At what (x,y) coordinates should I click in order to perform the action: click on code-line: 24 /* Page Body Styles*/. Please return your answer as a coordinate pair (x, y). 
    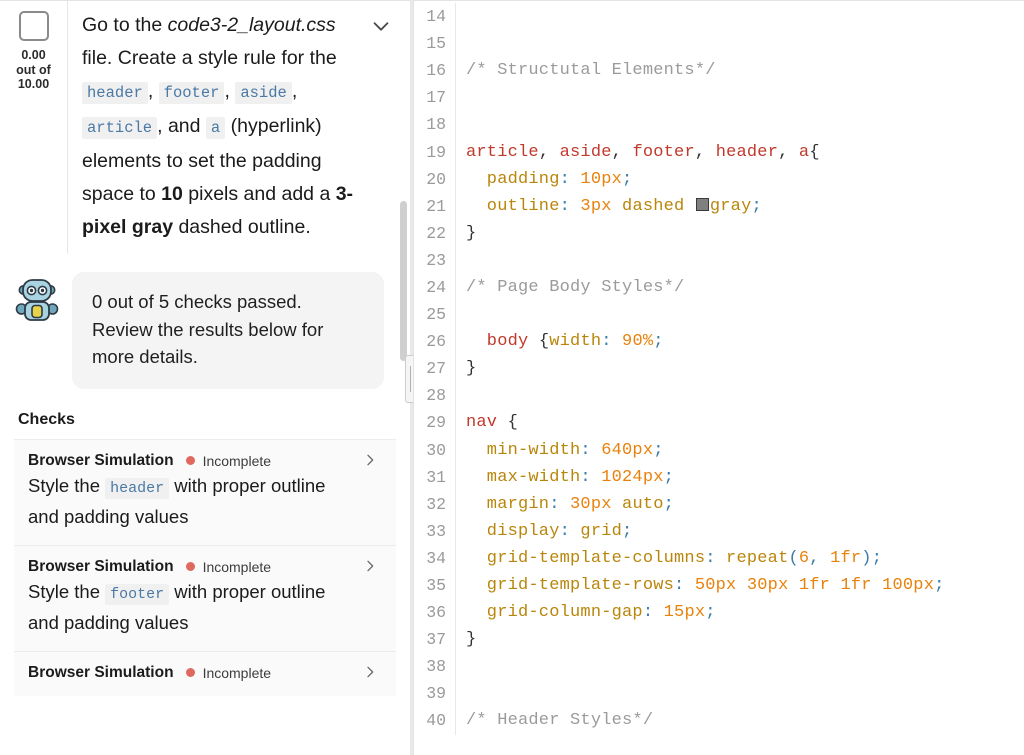
    Looking at the image, I should click on (719, 287).